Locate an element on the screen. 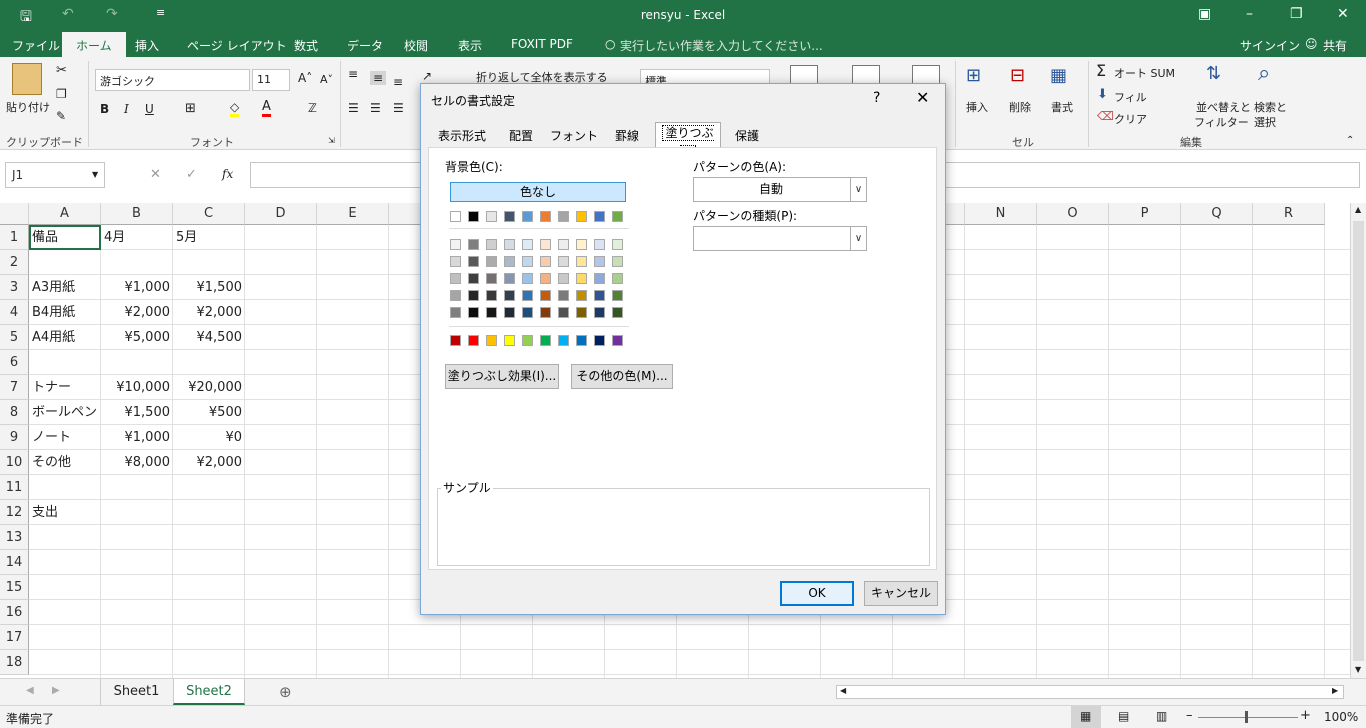  dialog-close-icon: ✕ is located at coordinates (922, 97).